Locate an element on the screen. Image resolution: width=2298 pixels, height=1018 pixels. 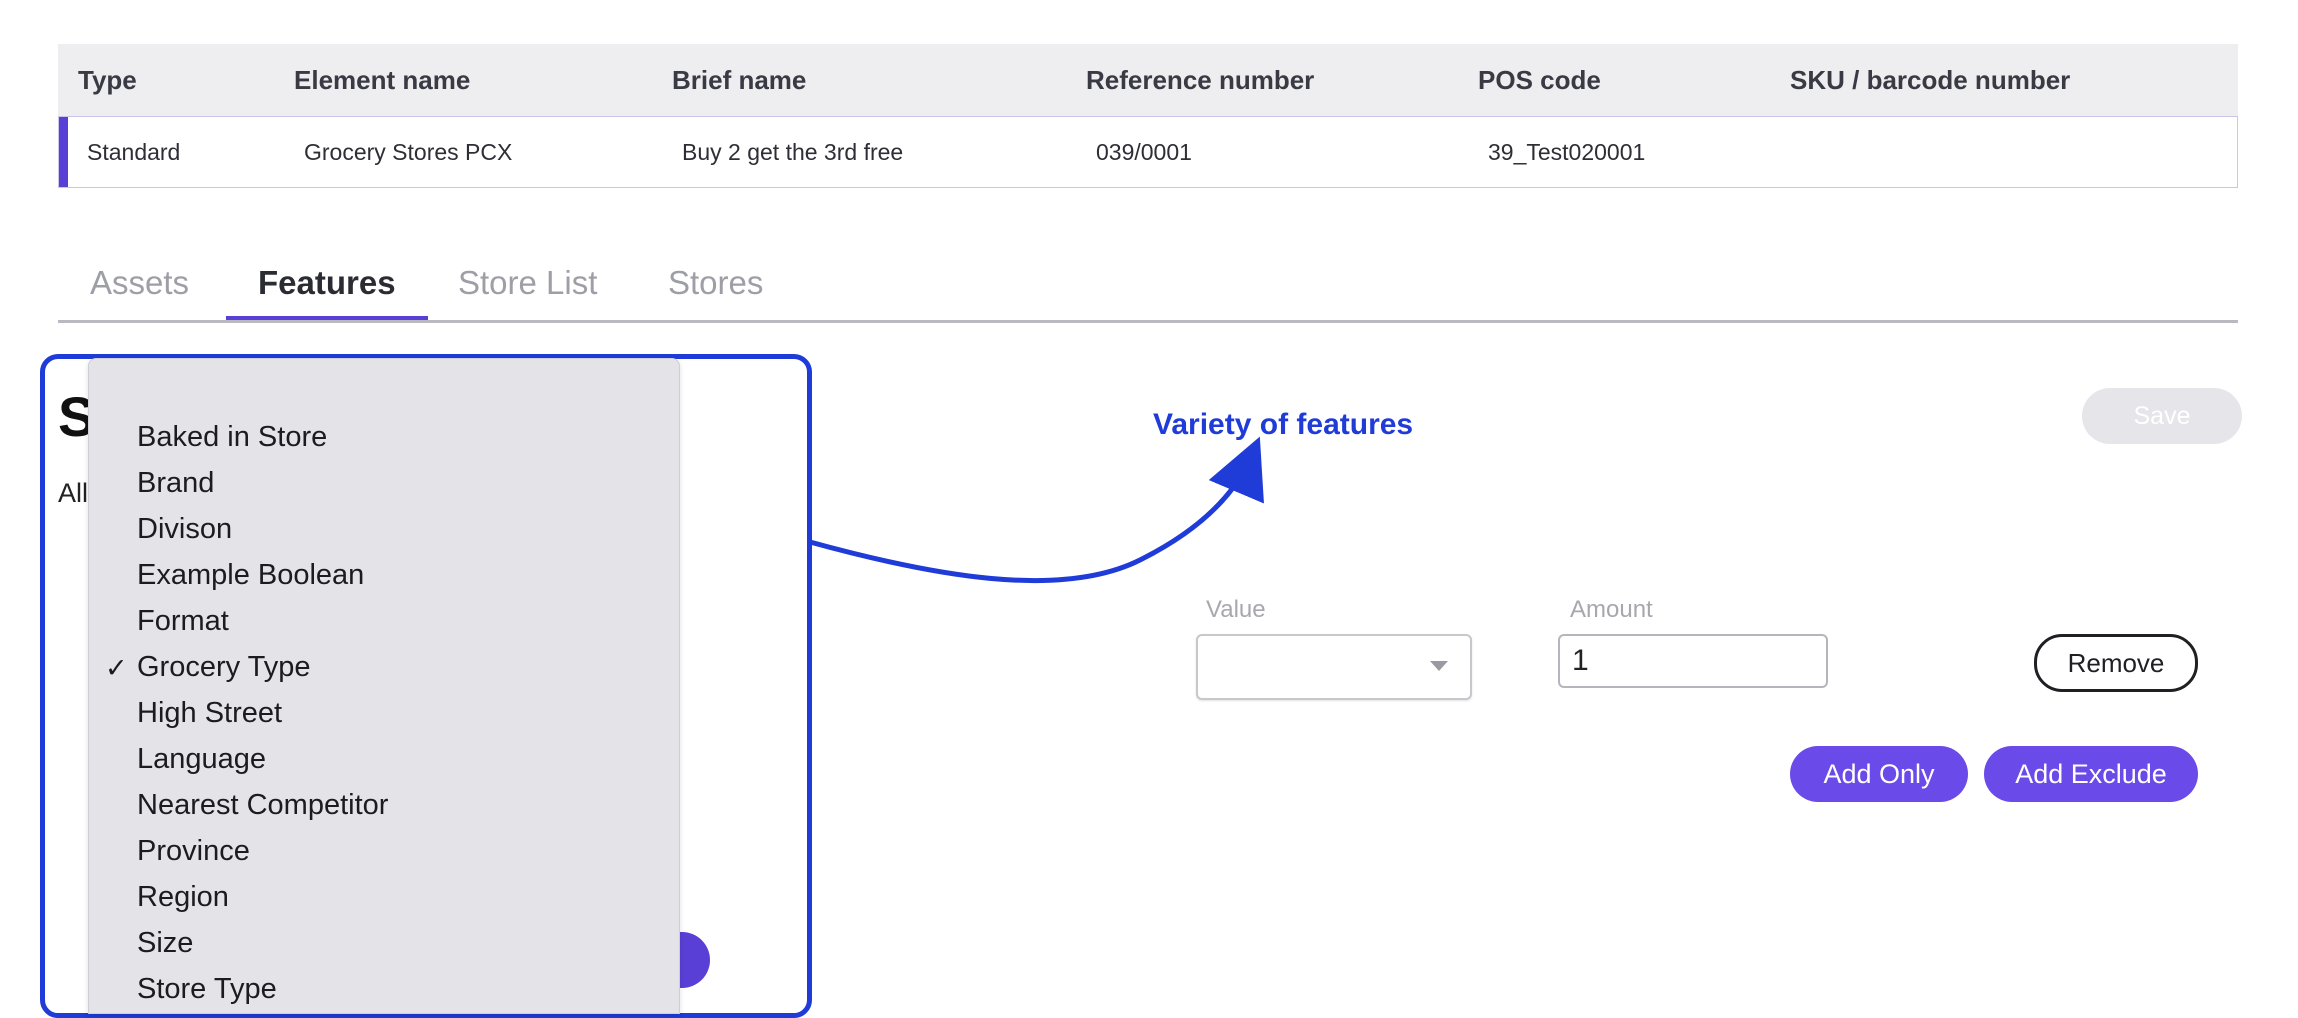
dropdown-option: High Street is located at coordinates (209, 713).